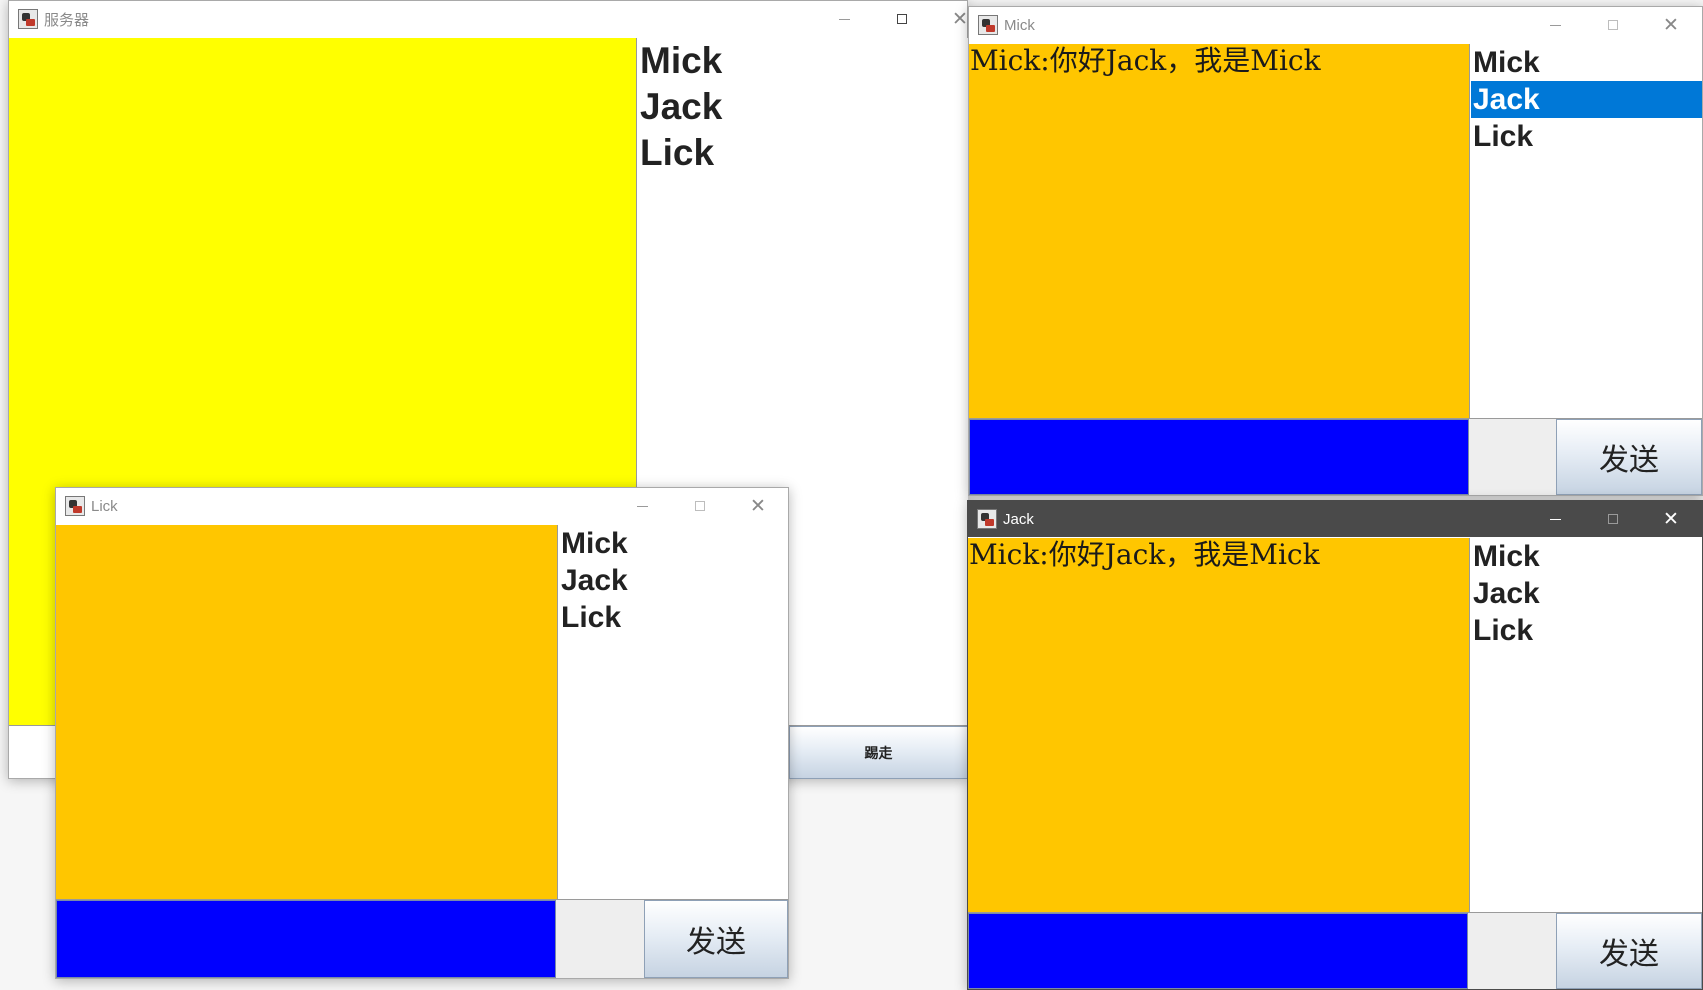  What do you see at coordinates (1218, 951) in the screenshot?
I see `jack-message-input` at bounding box center [1218, 951].